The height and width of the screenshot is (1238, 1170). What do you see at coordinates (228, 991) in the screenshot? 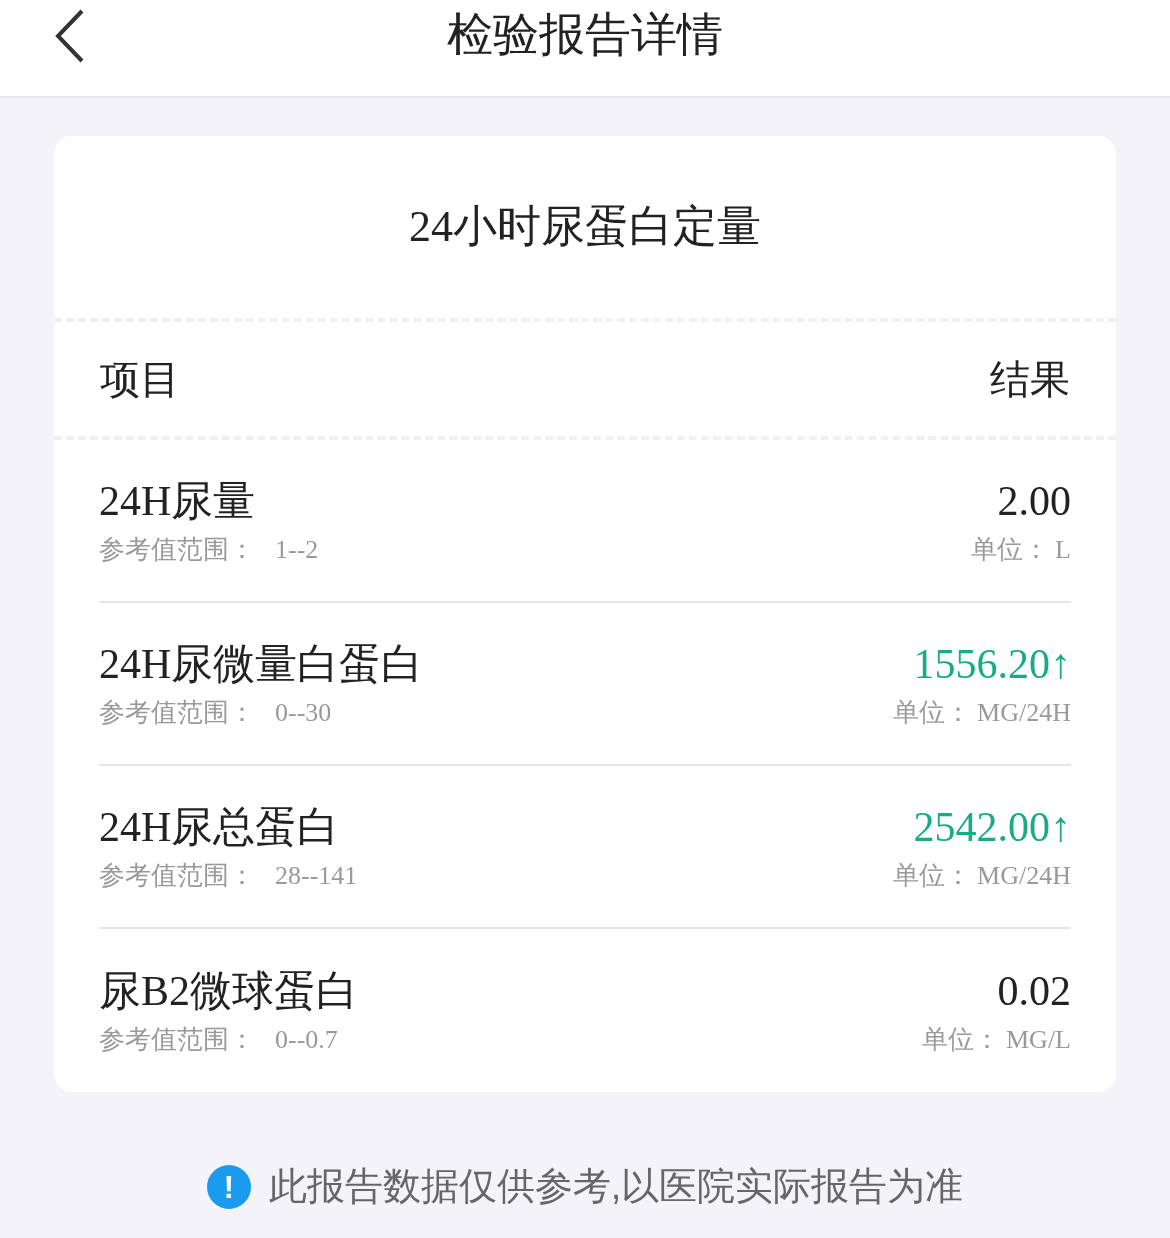
I see `test-name: 尿B2微球蛋白` at bounding box center [228, 991].